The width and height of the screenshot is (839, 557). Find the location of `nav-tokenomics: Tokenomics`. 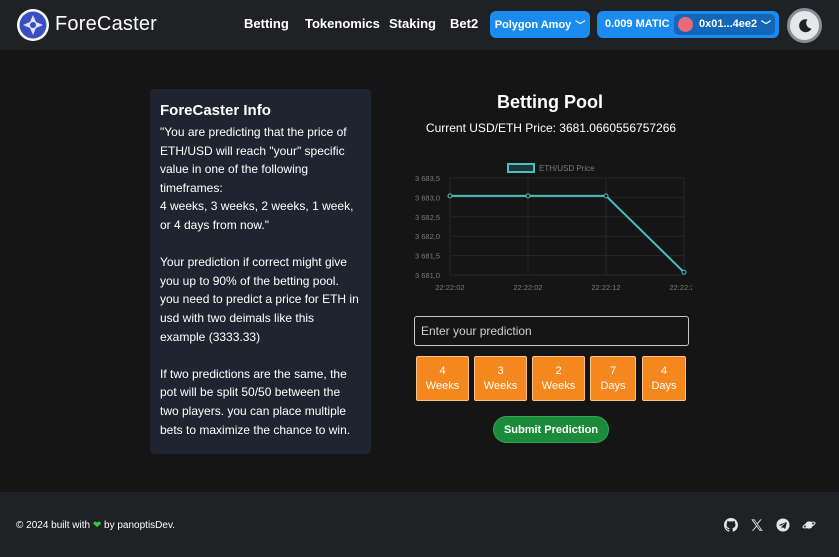

nav-tokenomics: Tokenomics is located at coordinates (342, 23).